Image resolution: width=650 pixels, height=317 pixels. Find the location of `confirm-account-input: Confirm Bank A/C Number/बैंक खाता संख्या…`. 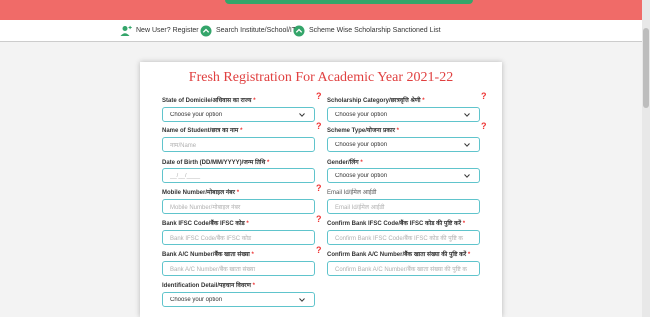

confirm-account-input: Confirm Bank A/C Number/बैंक खाता संख्या… is located at coordinates (403, 268).